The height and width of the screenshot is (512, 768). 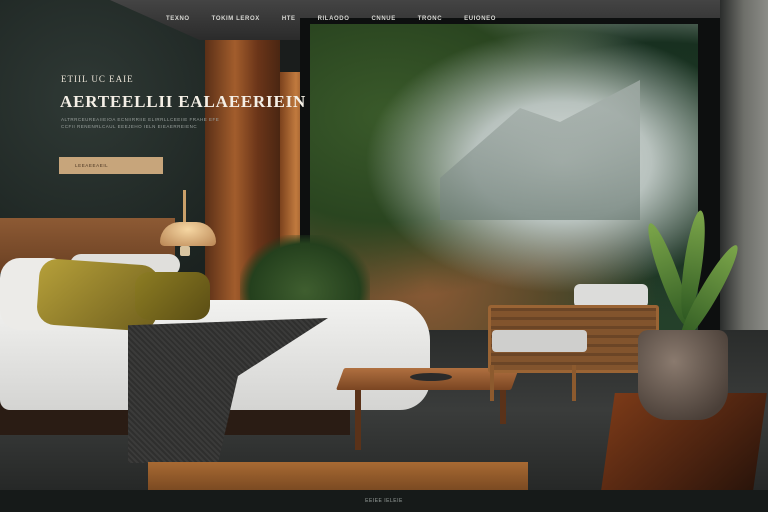 I want to click on hero-kicker: ETIIL UC EAIE, so click(x=97, y=79).